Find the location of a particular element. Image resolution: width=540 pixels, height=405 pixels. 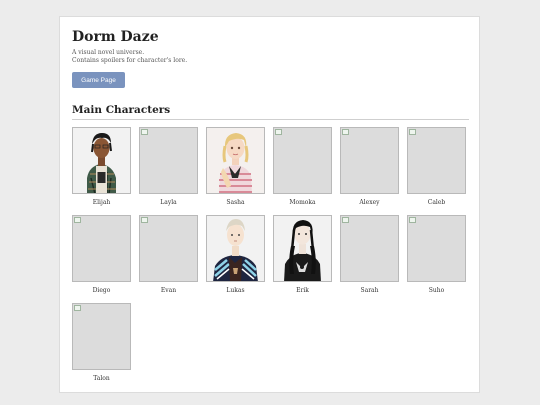

section-divider is located at coordinates (270, 119).